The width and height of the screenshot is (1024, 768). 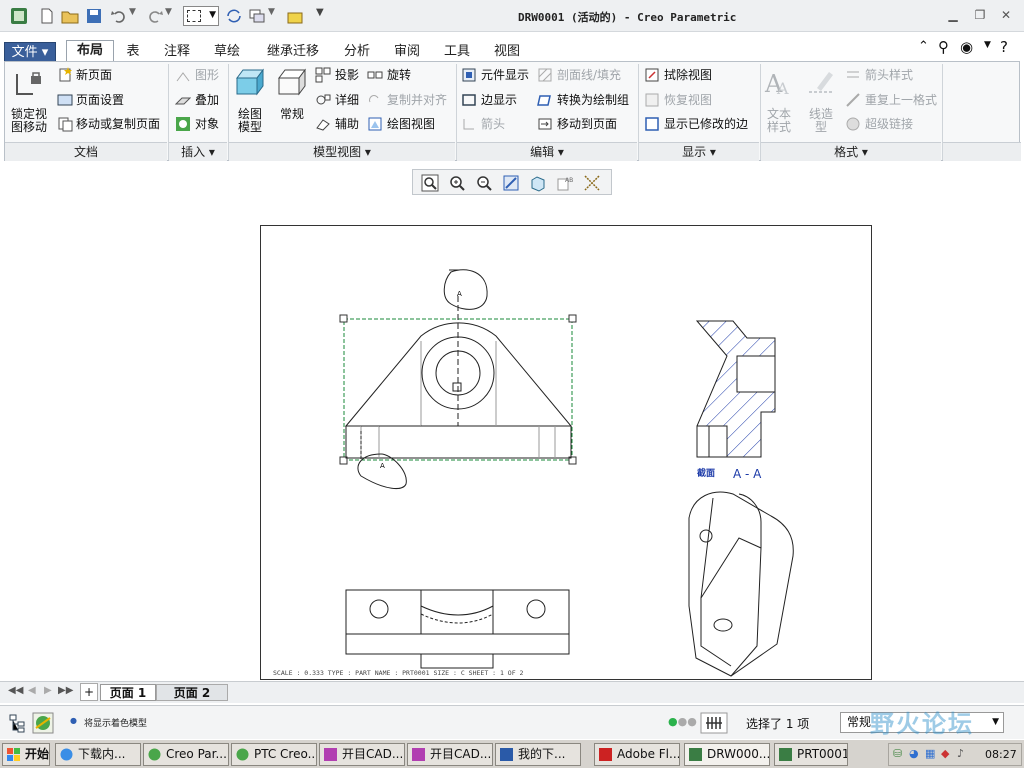 What do you see at coordinates (277, 16) in the screenshot?
I see `windows-dropdown-icon: ▼` at bounding box center [277, 16].